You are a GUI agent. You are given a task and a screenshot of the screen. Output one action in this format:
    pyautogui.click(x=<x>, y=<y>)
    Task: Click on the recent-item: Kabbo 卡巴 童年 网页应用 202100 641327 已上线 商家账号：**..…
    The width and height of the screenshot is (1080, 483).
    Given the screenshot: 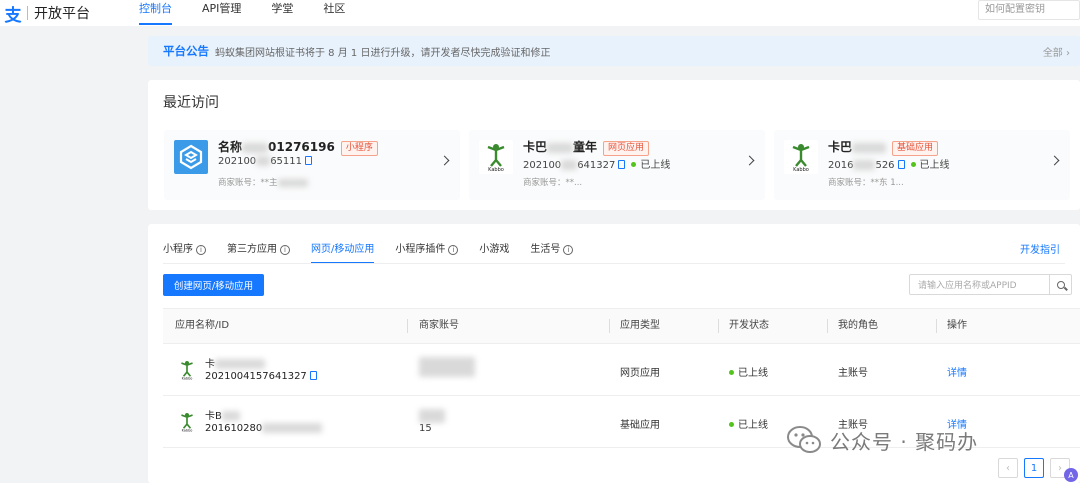 What is the action you would take?
    pyautogui.click(x=617, y=165)
    